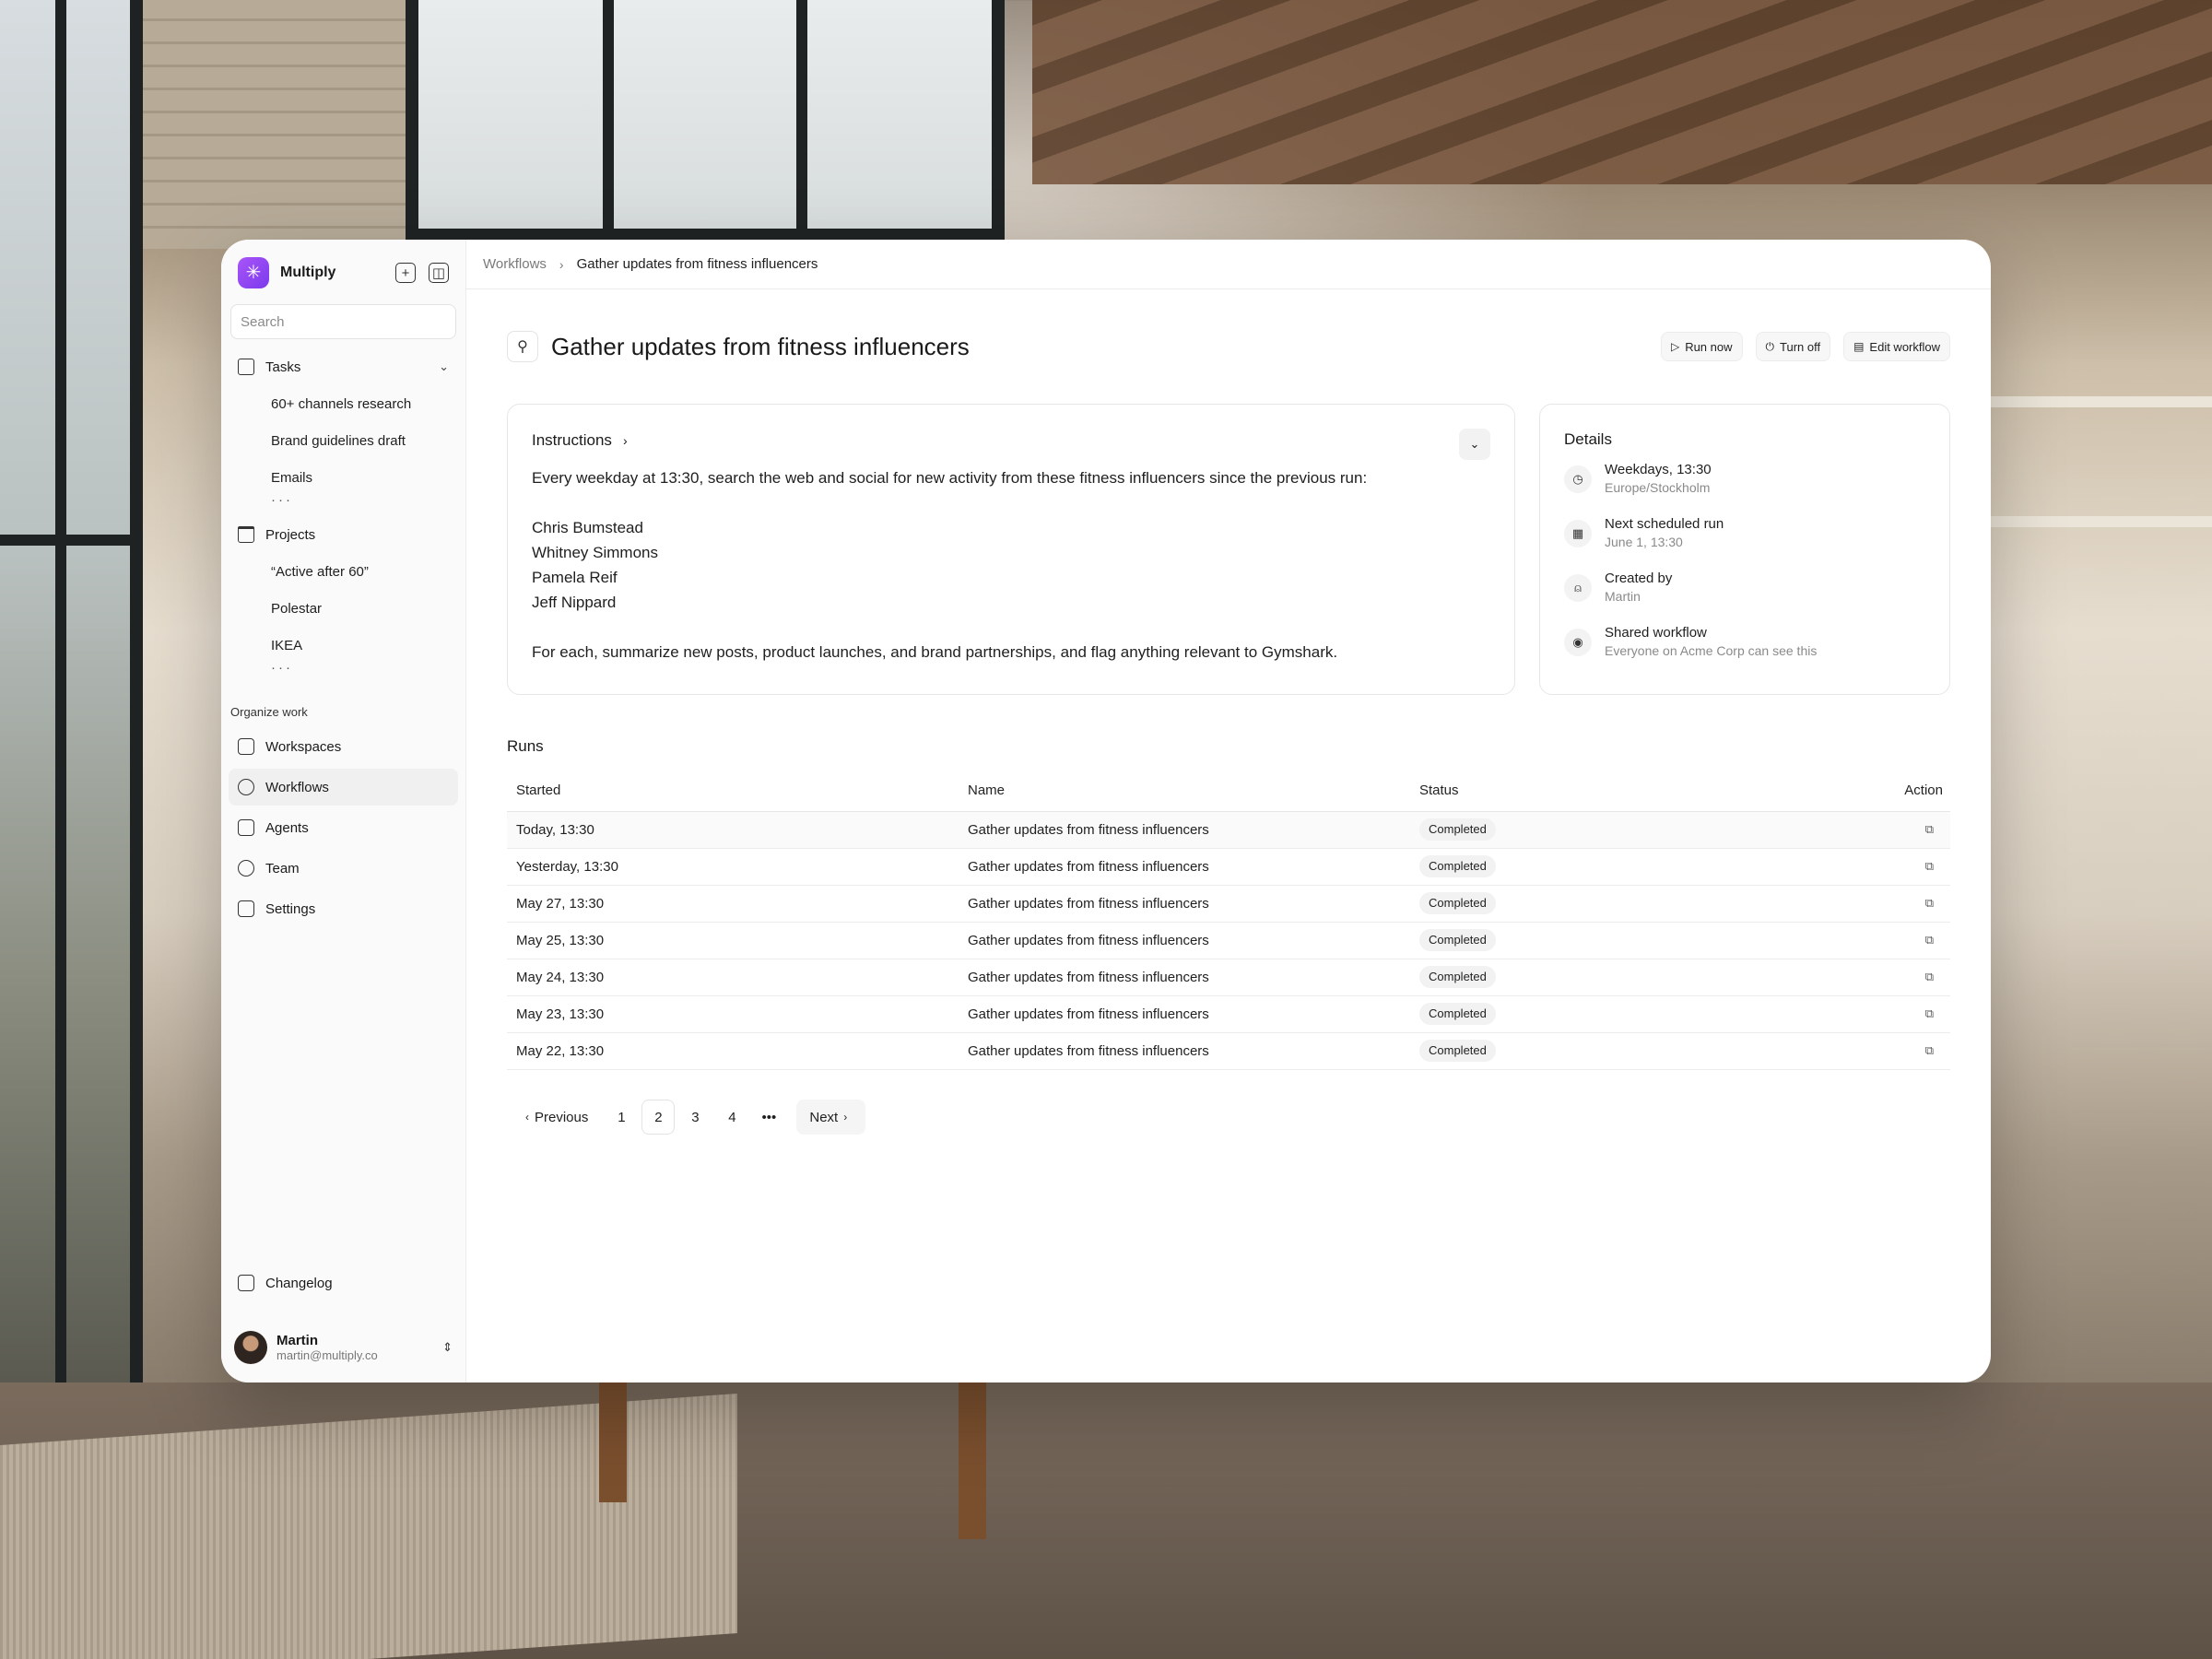  Describe the element at coordinates (343, 908) in the screenshot. I see `sidebar-item-settings: Settings` at that location.